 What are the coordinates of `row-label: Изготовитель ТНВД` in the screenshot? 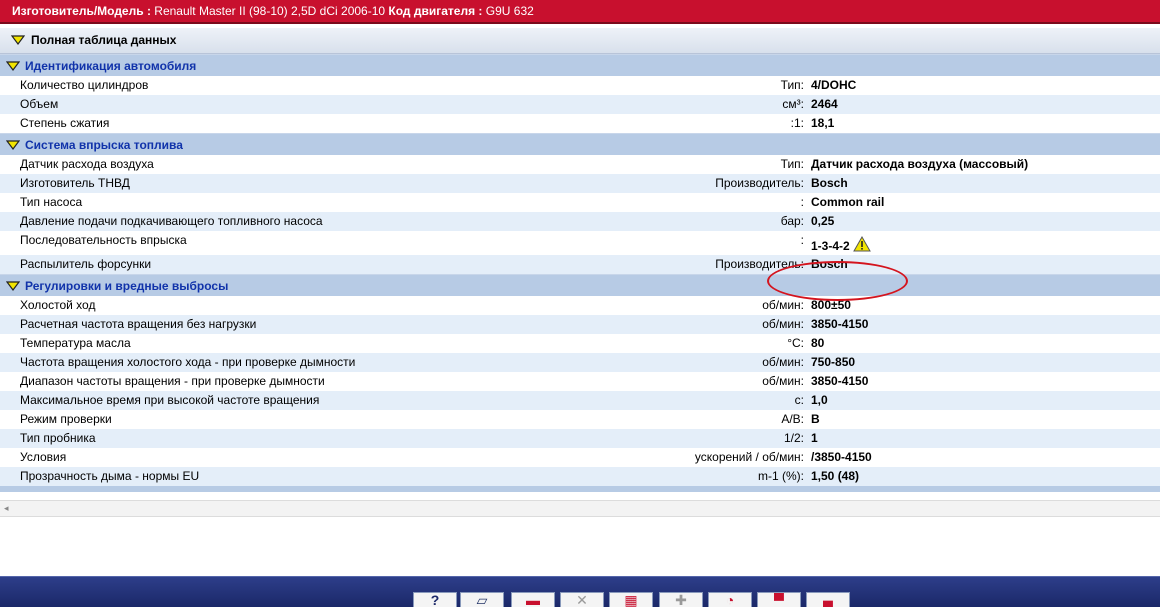 It's located at (75, 183).